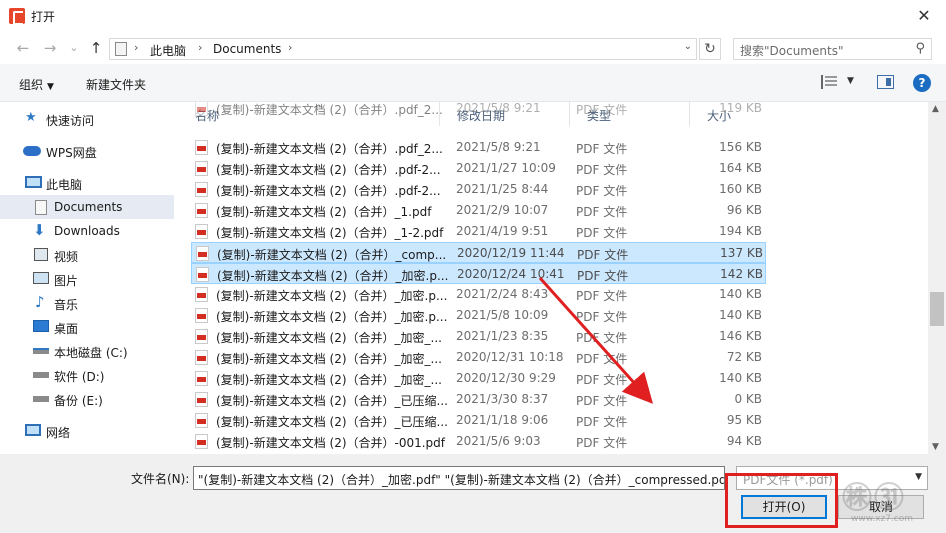  Describe the element at coordinates (23, 48) in the screenshot. I see `back-arrow-icon: ←` at that location.